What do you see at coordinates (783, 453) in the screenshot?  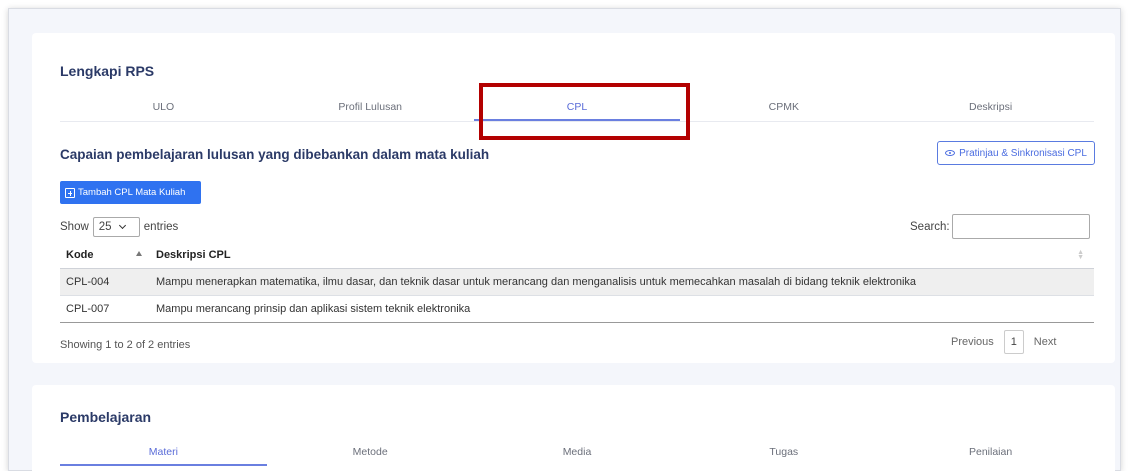 I see `tab-tugas: Tugas` at bounding box center [783, 453].